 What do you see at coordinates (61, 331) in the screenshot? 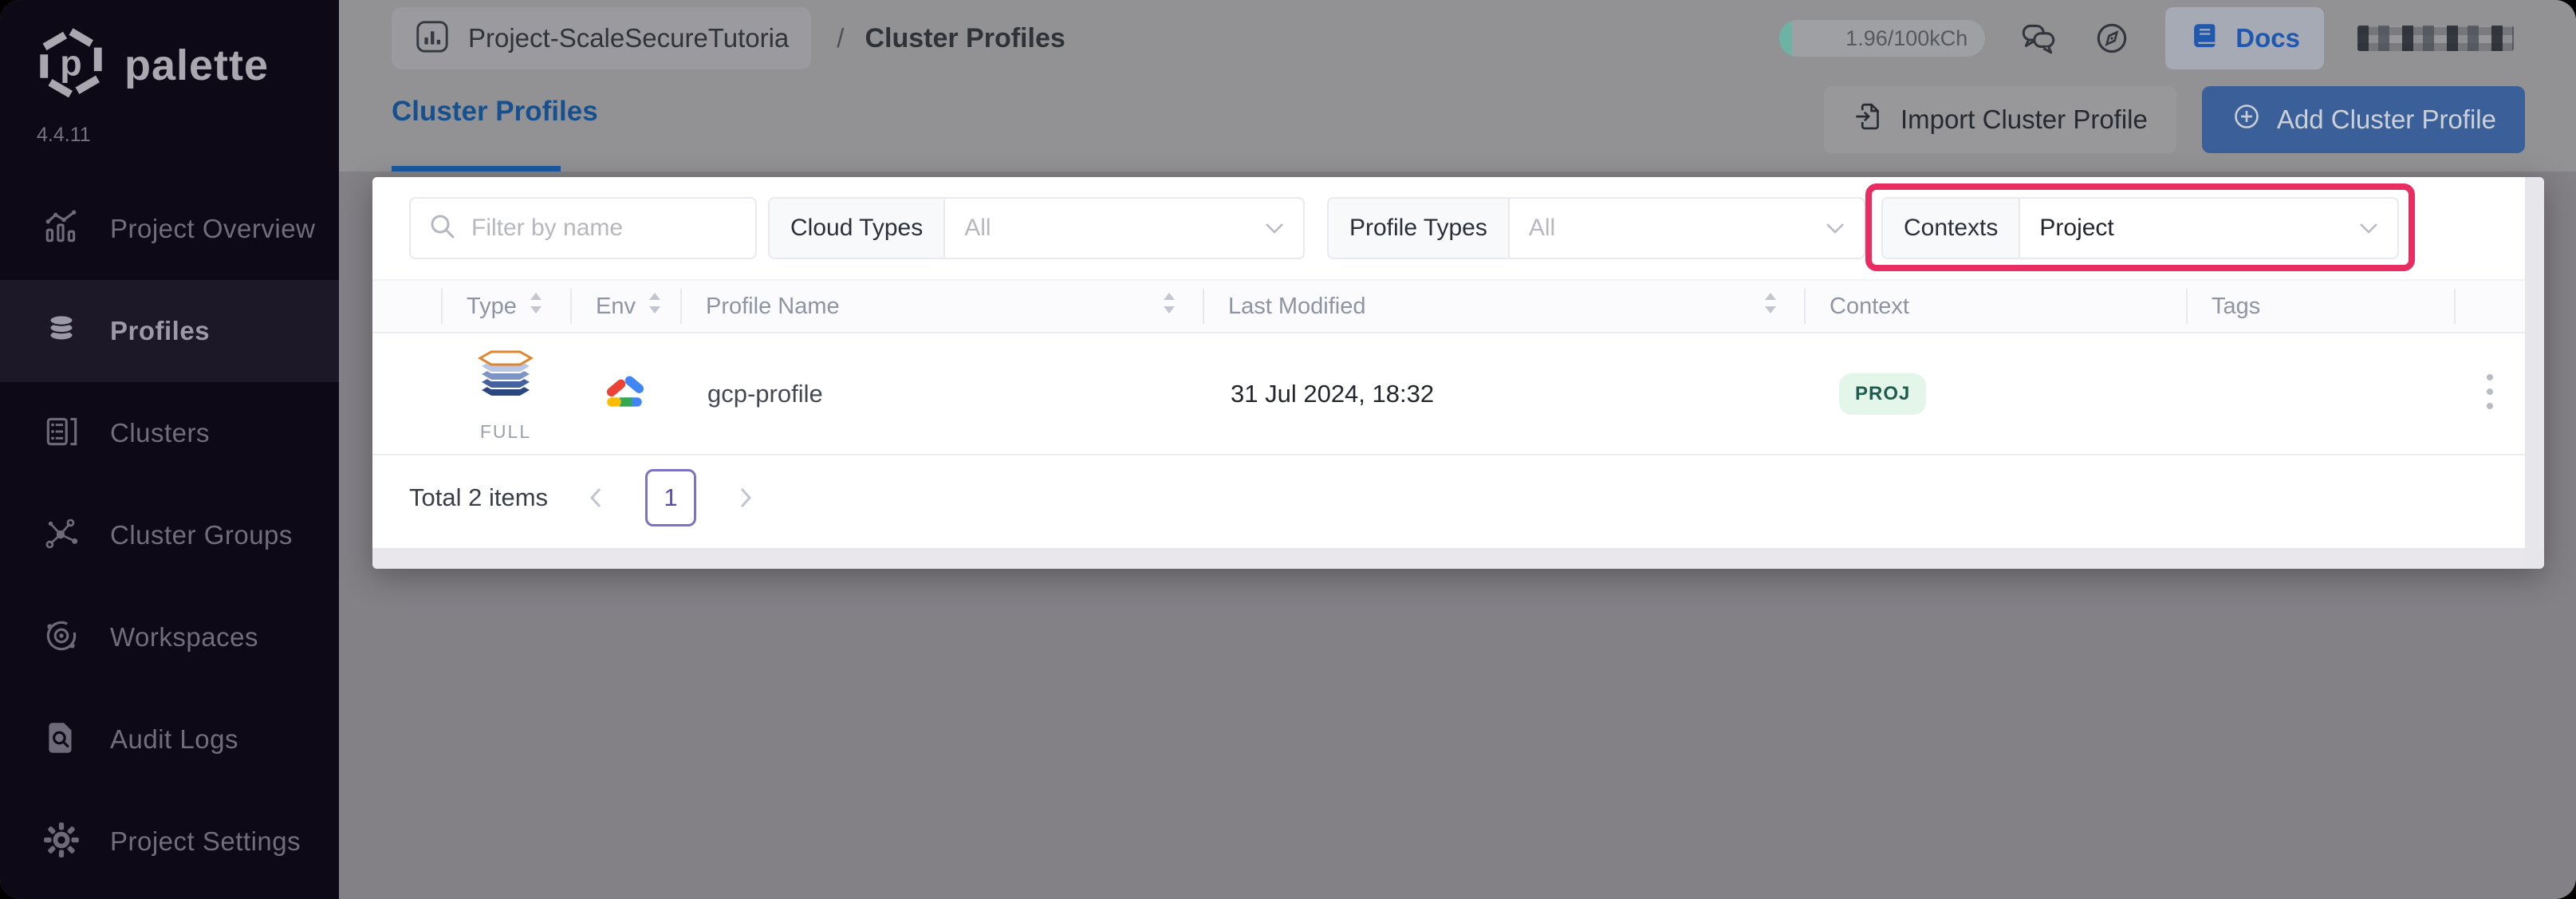
I see `layers-icon` at bounding box center [61, 331].